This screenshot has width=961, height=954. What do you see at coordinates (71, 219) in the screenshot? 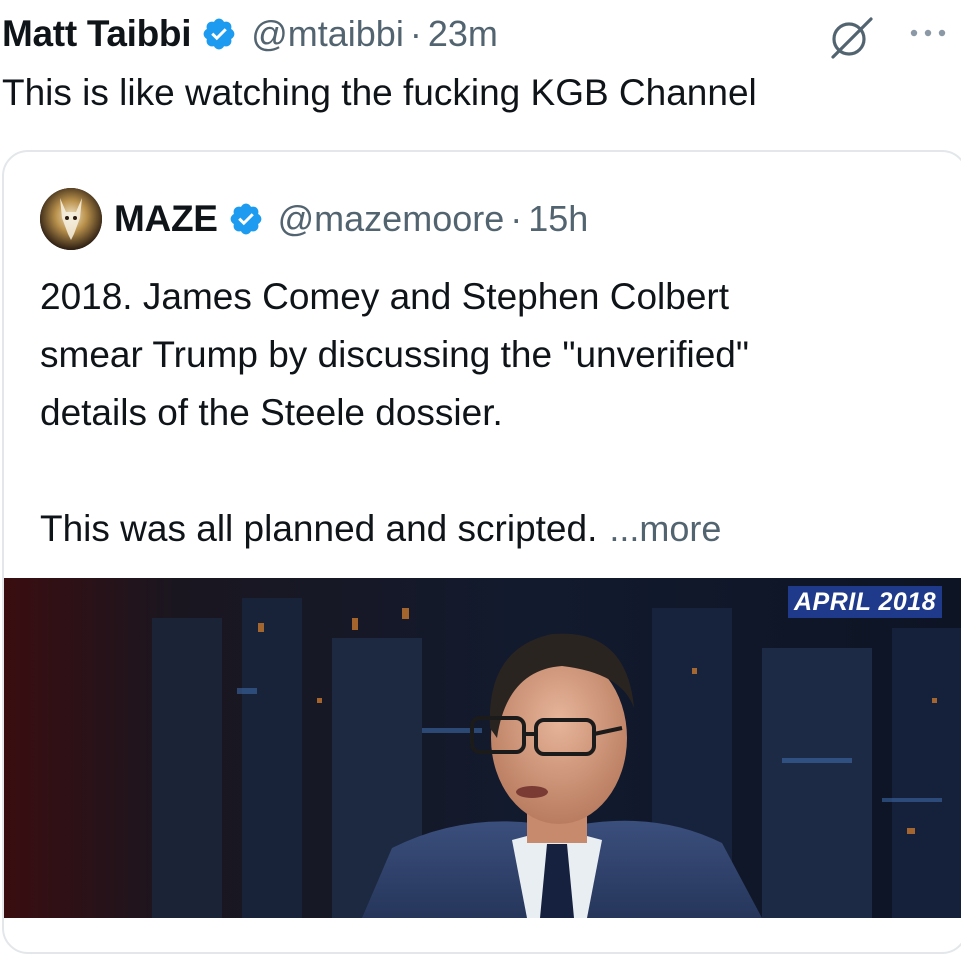
I see `quoted-author-avatar` at bounding box center [71, 219].